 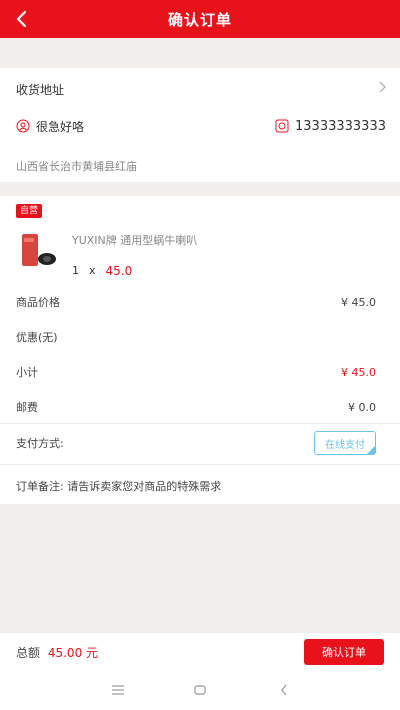 What do you see at coordinates (75, 270) in the screenshot?
I see `product-qty: 1` at bounding box center [75, 270].